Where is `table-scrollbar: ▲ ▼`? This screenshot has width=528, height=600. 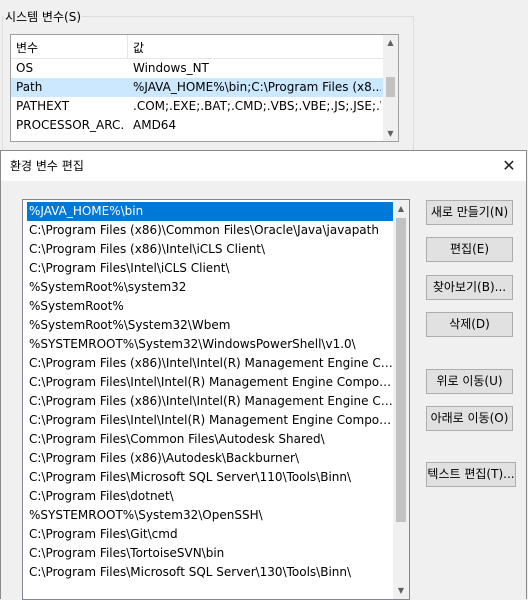
table-scrollbar: ▲ ▼ is located at coordinates (390, 88).